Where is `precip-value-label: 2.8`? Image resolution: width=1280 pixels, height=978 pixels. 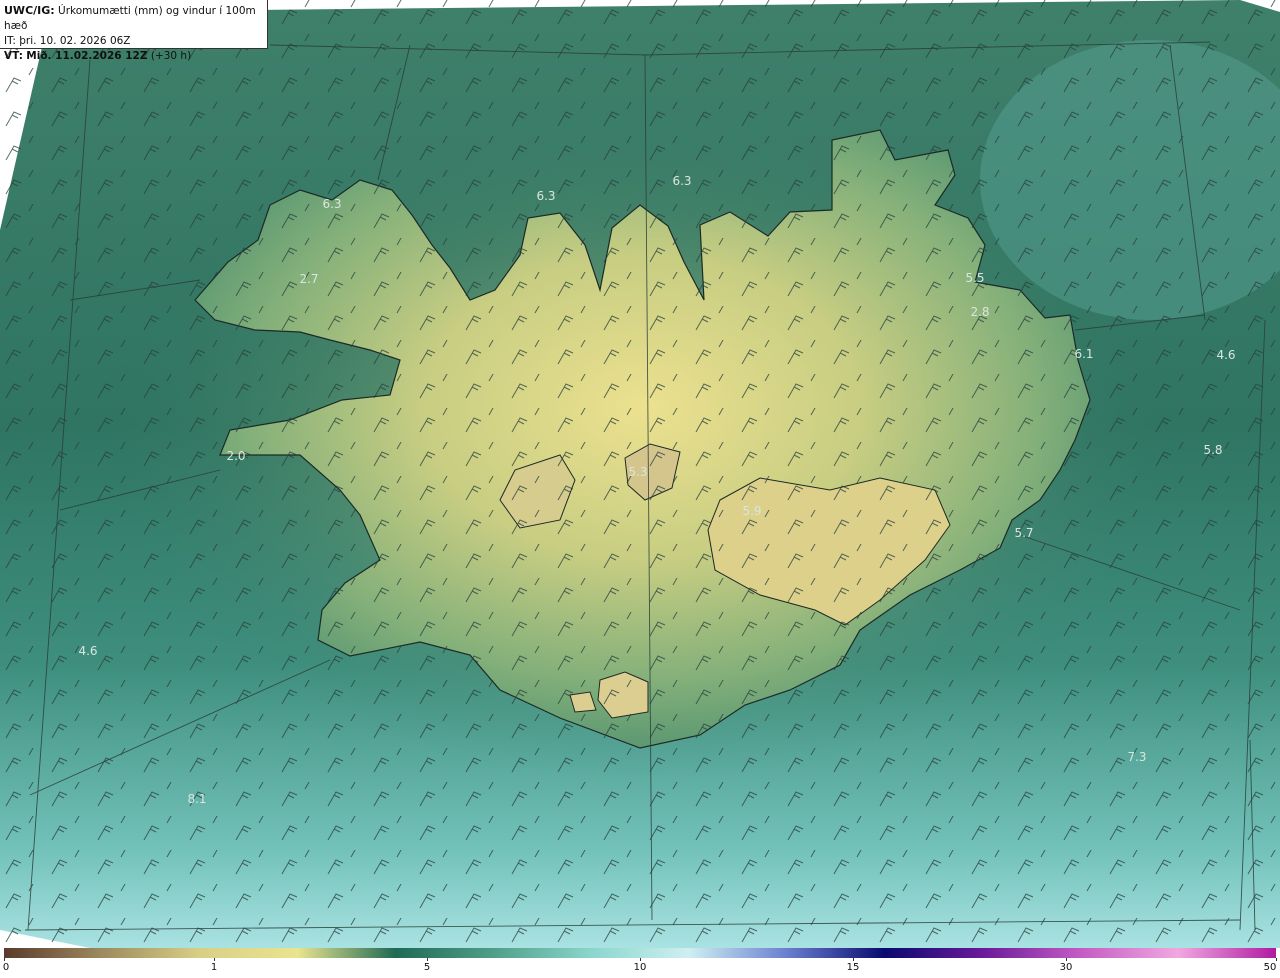
precip-value-label: 2.8 is located at coordinates (979, 312).